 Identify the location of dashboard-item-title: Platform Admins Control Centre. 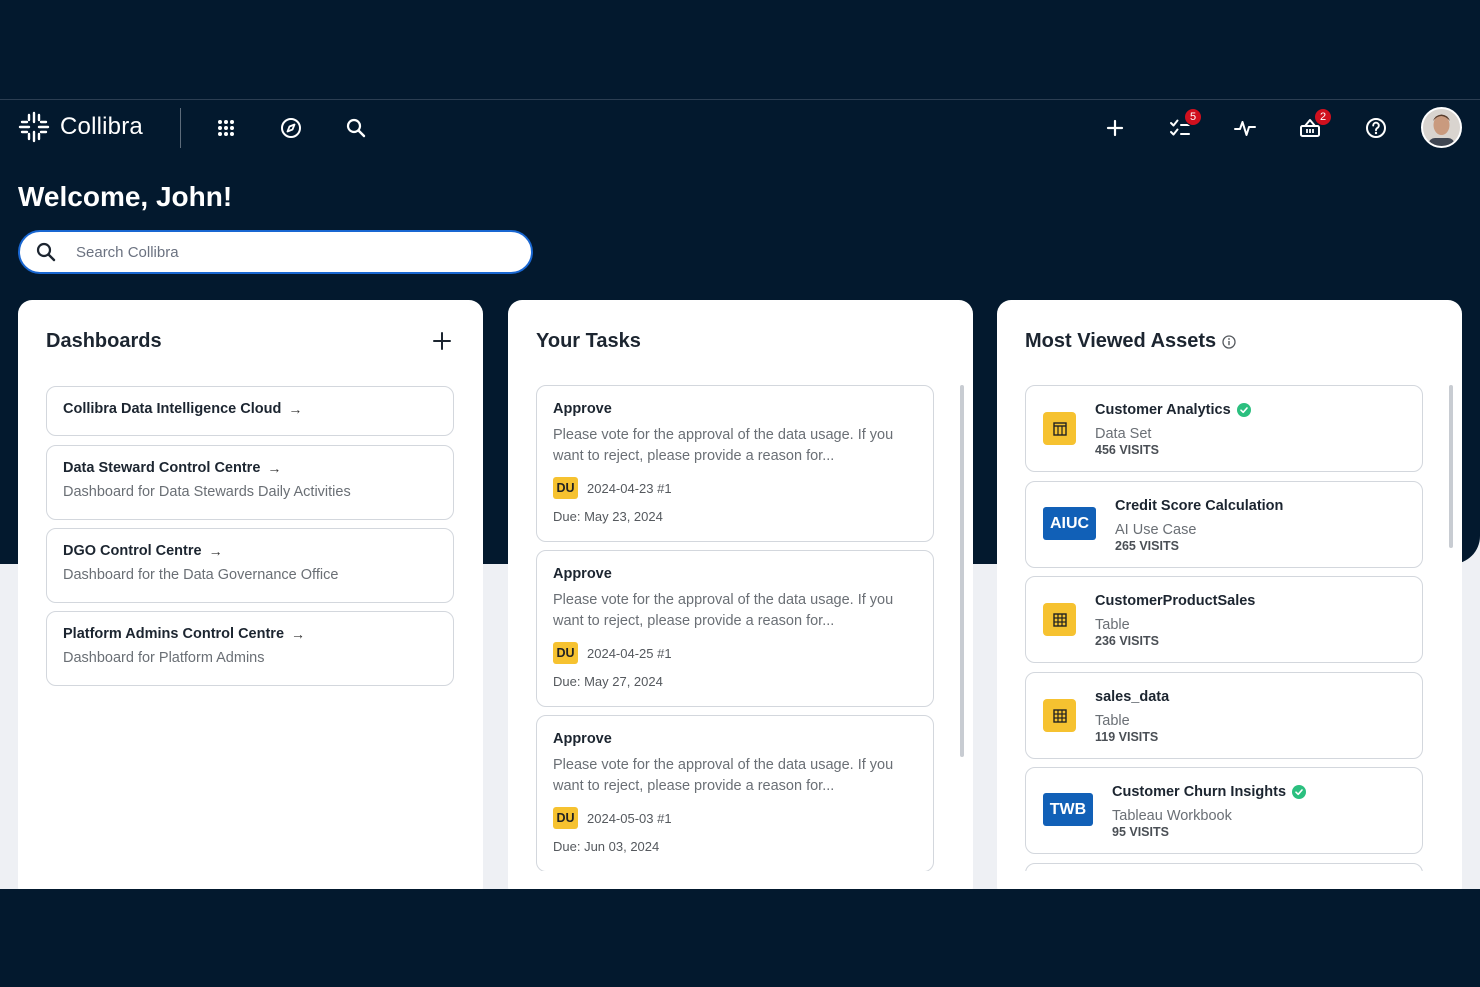
(174, 634).